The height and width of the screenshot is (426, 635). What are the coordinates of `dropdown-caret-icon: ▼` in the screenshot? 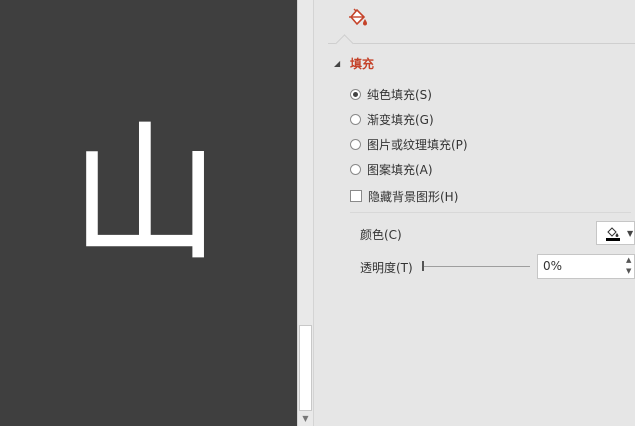 It's located at (630, 233).